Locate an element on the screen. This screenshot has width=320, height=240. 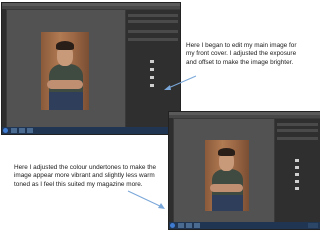
system-tray is located at coordinates (313, 225).